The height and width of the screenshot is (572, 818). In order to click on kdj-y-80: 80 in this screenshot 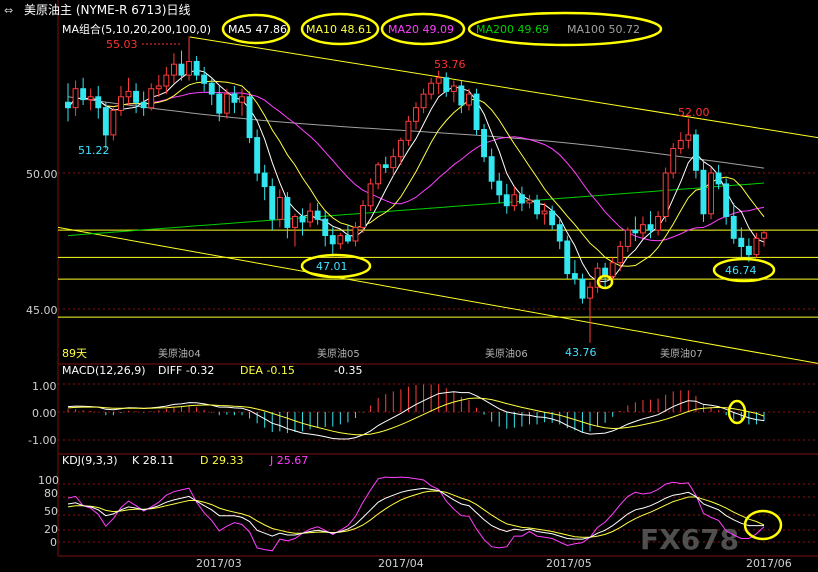, I will do `click(51, 493)`.